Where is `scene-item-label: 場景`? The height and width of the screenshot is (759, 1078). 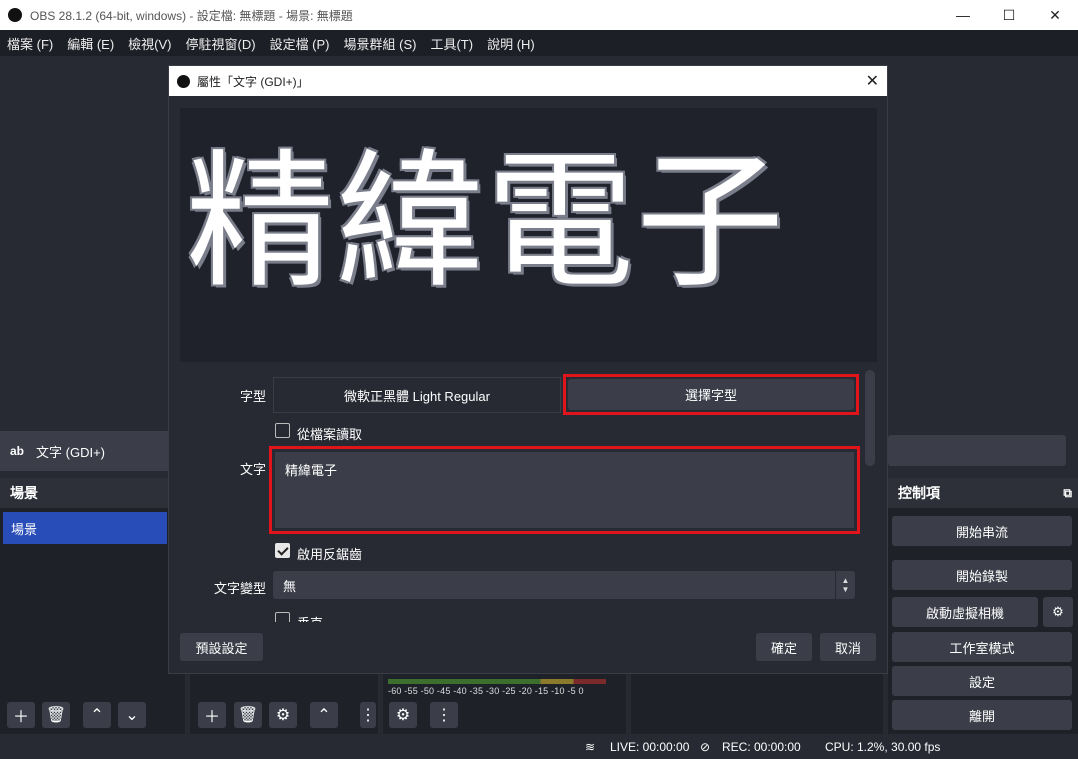 scene-item-label: 場景 is located at coordinates (24, 529).